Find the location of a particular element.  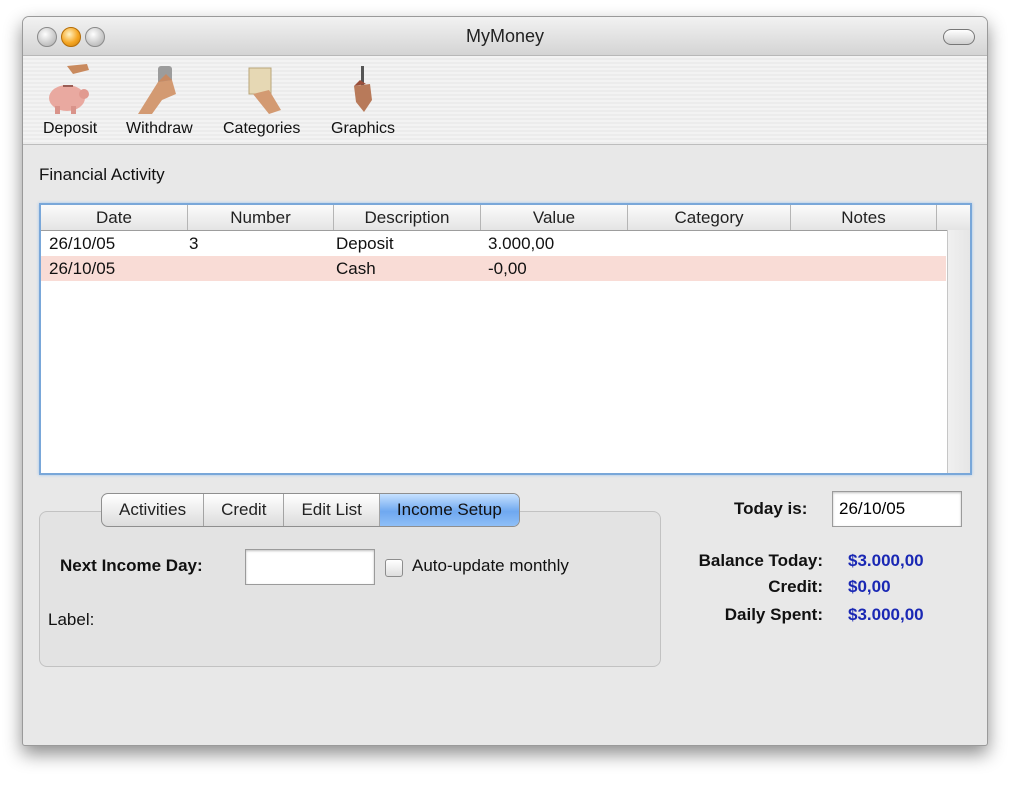

deposit-button: Deposit is located at coordinates (70, 99).